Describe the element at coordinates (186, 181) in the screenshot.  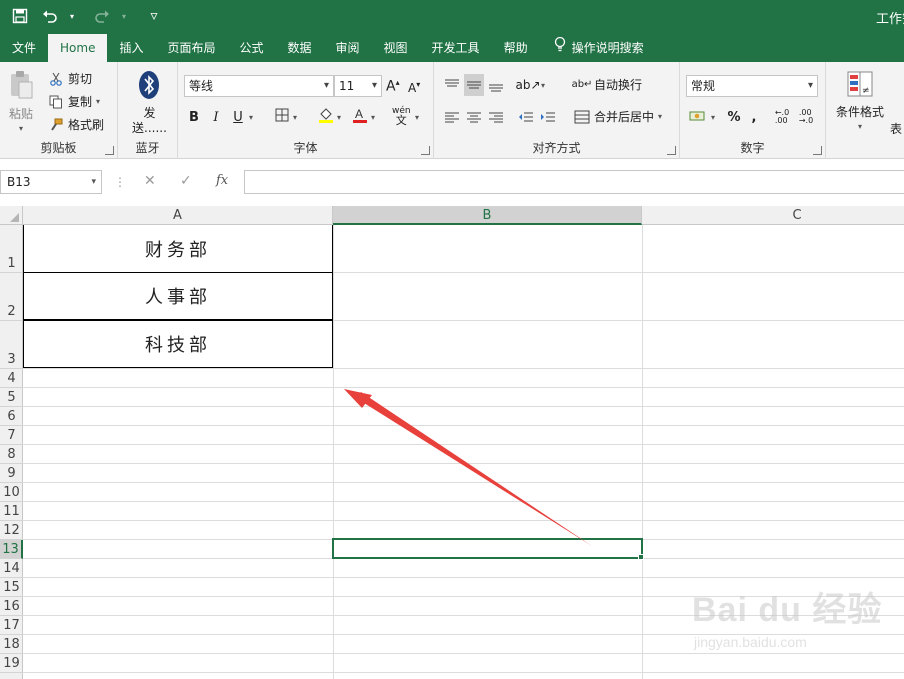
I see `enter-formula-icon: ✓` at that location.